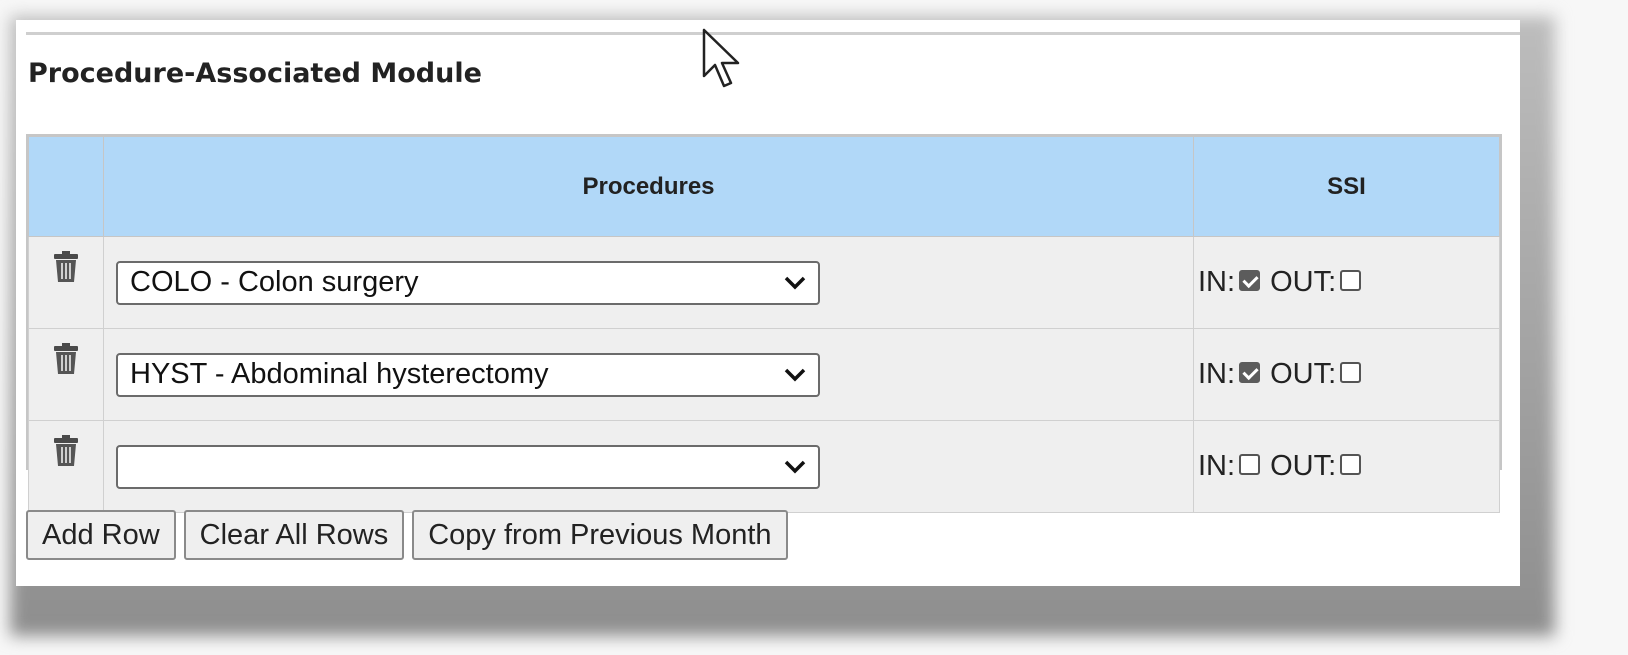 This screenshot has width=1628, height=655. I want to click on procedure-cell: COLO - Colon surgery, so click(648, 282).